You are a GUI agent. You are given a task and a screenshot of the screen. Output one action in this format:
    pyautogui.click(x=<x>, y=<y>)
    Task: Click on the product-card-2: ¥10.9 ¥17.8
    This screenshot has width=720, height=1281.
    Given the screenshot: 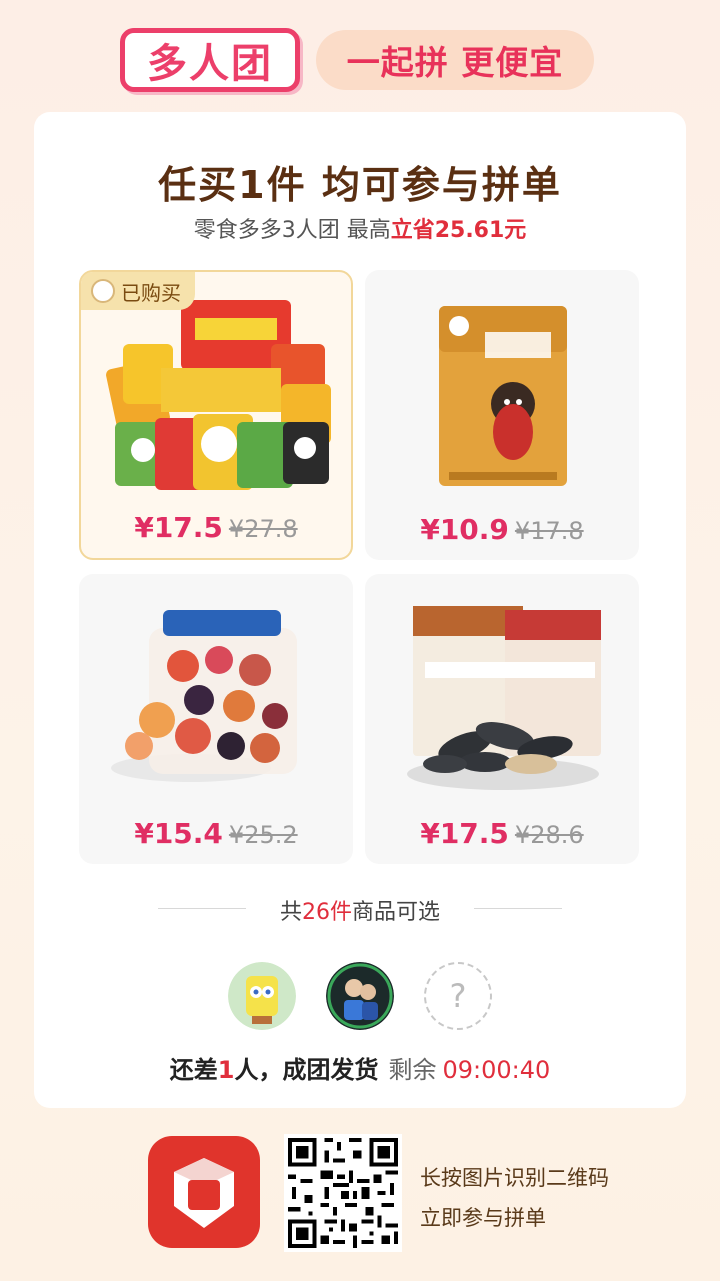 What is the action you would take?
    pyautogui.click(x=502, y=415)
    